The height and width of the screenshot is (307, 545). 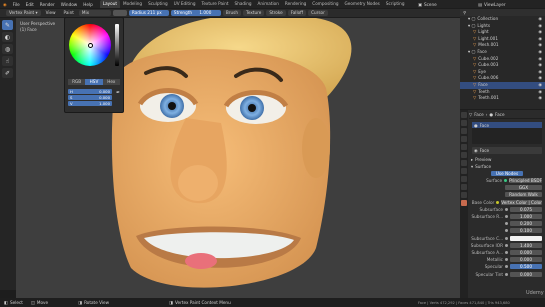 What do you see at coordinates (526, 231) in the screenshot?
I see `shader-field-value: 0.100` at bounding box center [526, 231].